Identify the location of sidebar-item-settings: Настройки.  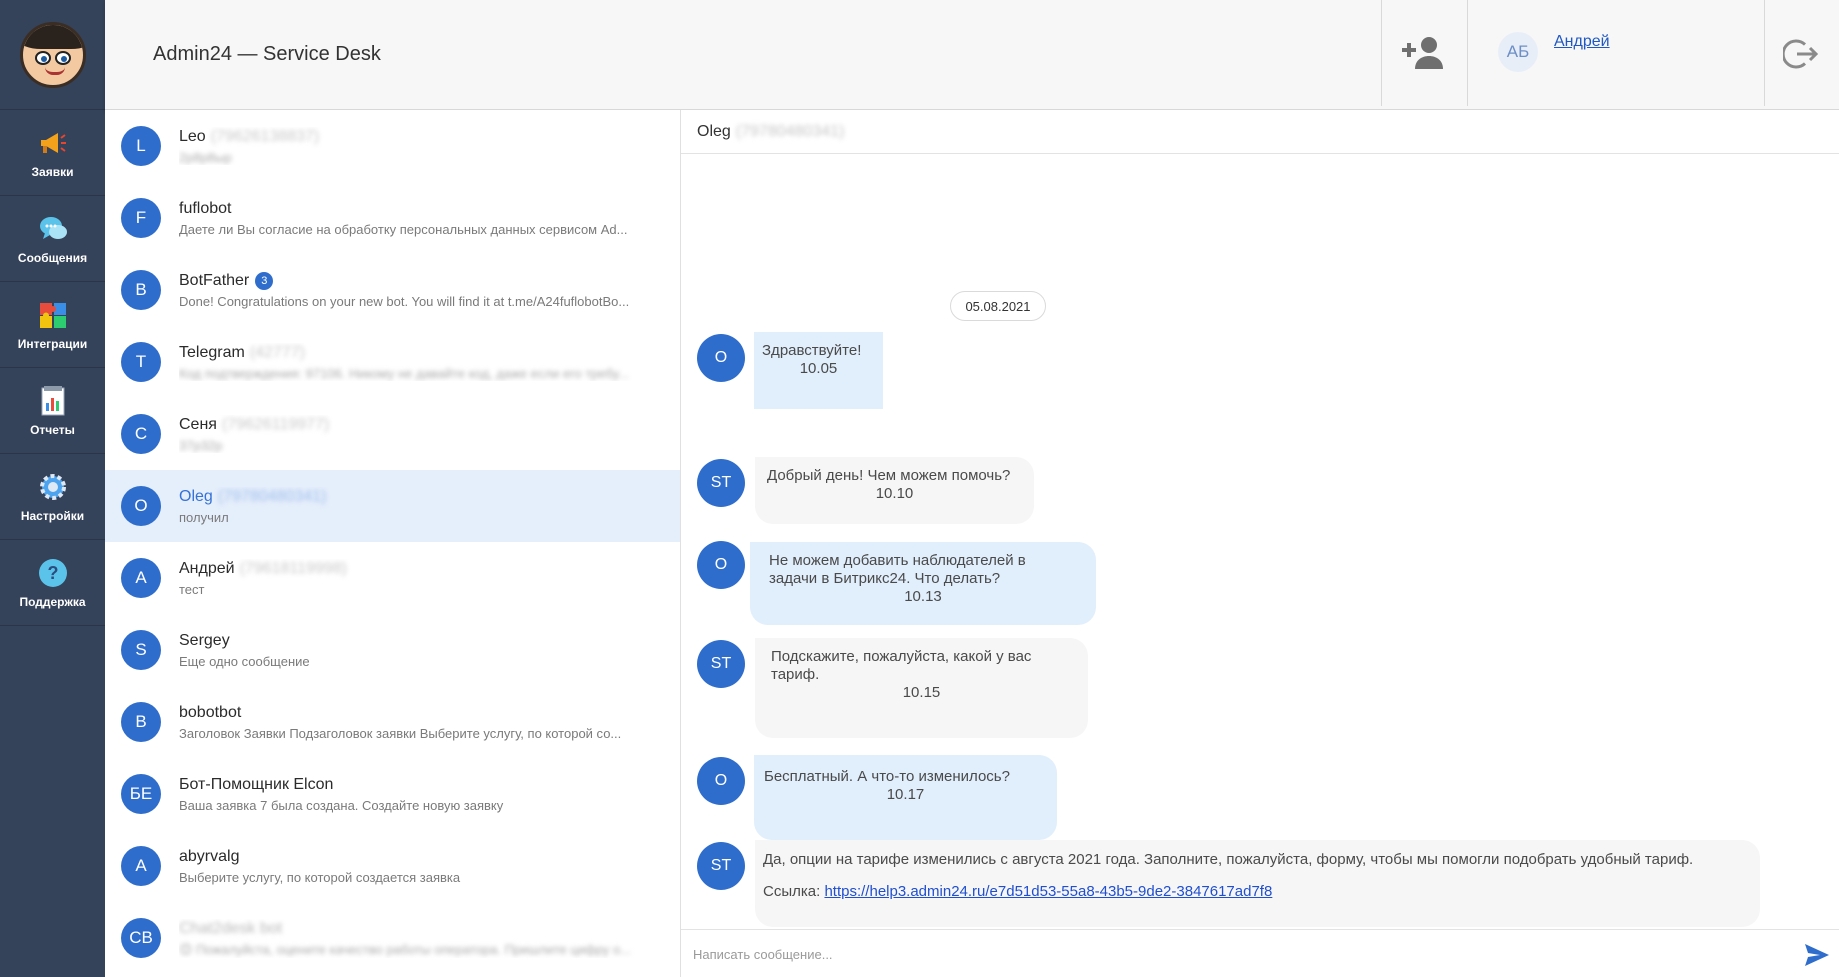
(52, 497).